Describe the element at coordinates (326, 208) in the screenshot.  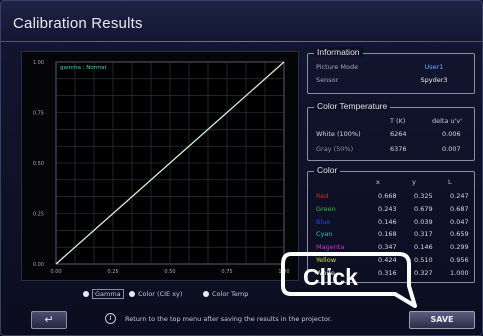
I see `color-cell-label: Green` at that location.